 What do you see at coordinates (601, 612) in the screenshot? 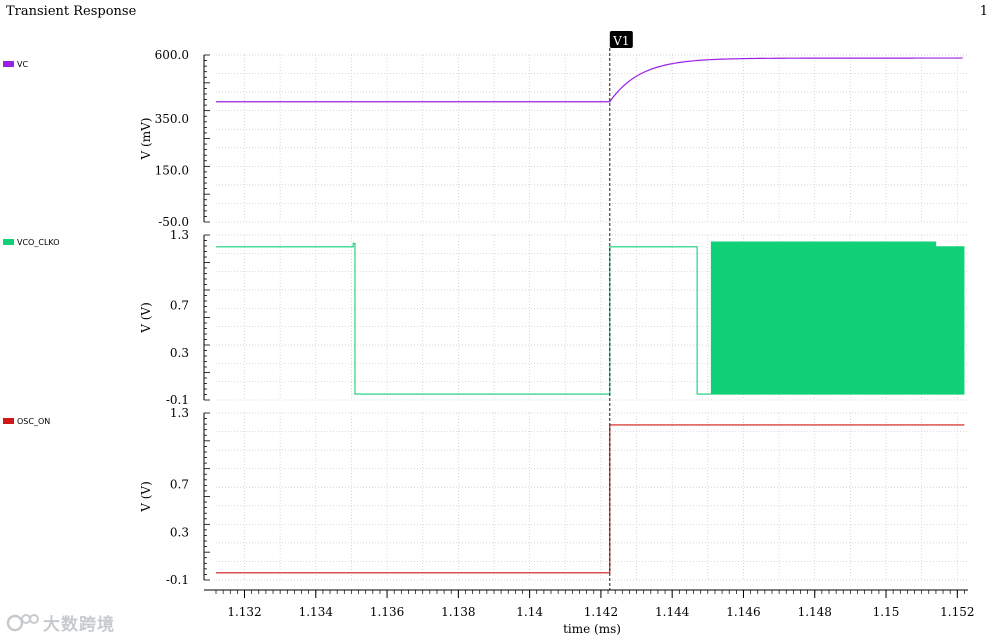
I see `x-tick-label: 1.142` at bounding box center [601, 612].